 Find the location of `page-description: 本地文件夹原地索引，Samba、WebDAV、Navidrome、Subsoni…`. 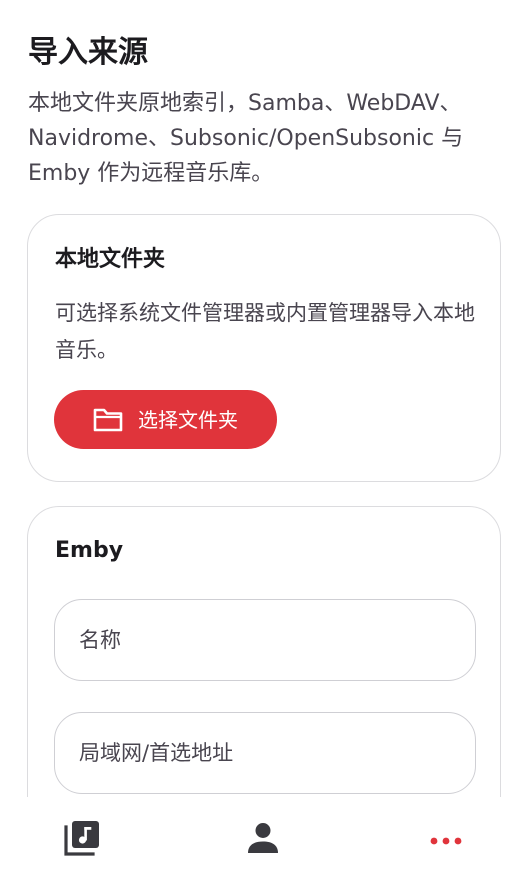

page-description: 本地文件夹原地索引，Samba、WebDAV、Navidrome、Subsoni… is located at coordinates (246, 138).